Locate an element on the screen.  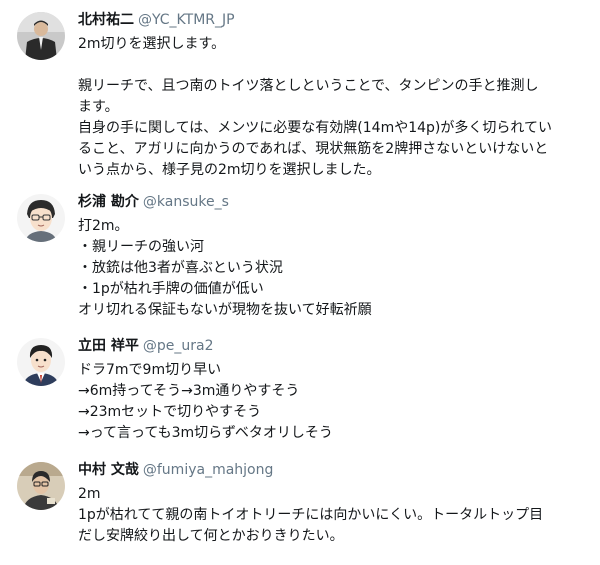
text-line: 打2m。 is located at coordinates (103, 226).